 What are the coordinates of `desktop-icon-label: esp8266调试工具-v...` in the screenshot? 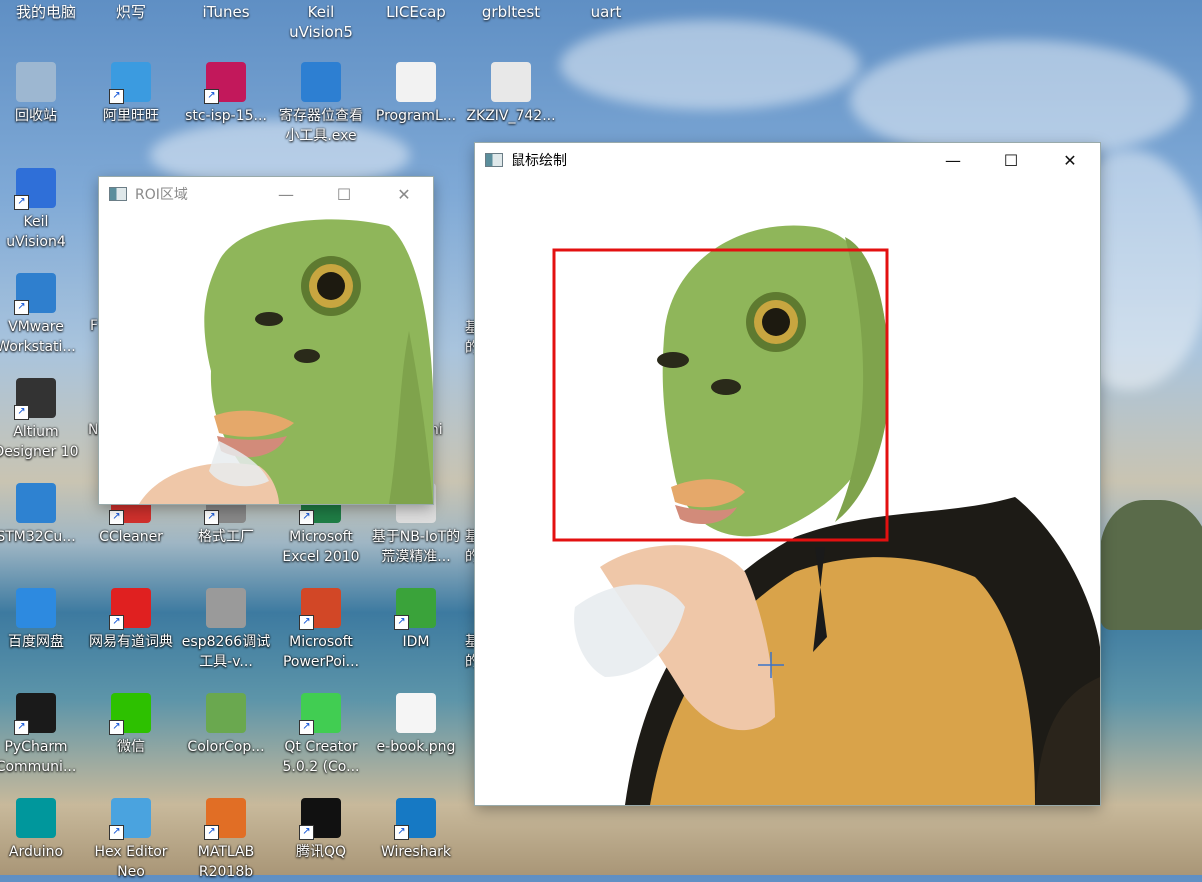 It's located at (226, 652).